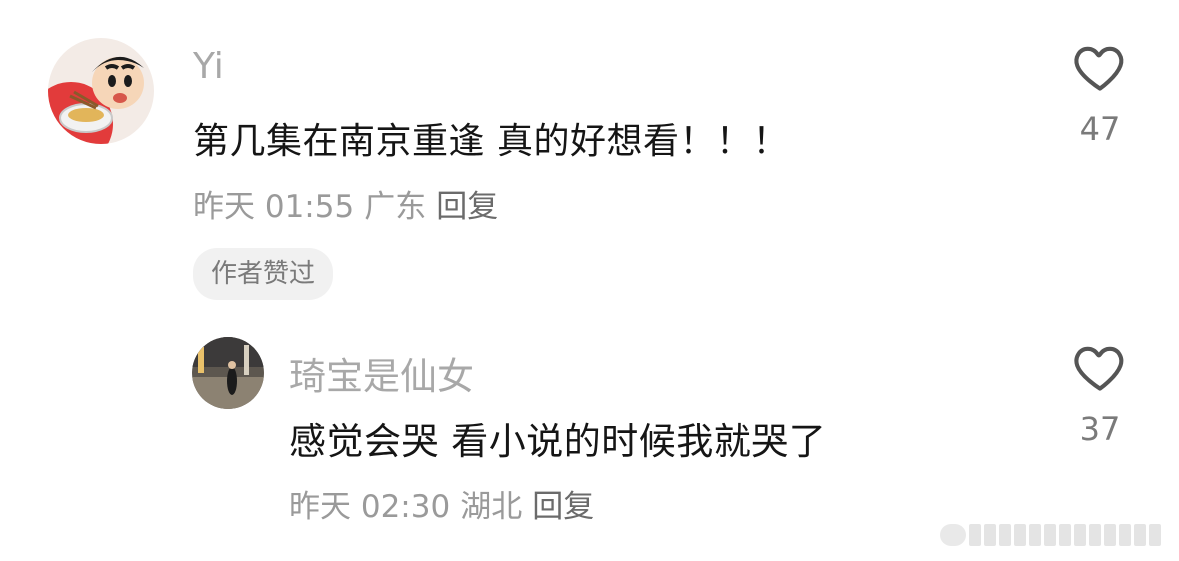  What do you see at coordinates (953, 535) in the screenshot?
I see `watermark-logo` at bounding box center [953, 535].